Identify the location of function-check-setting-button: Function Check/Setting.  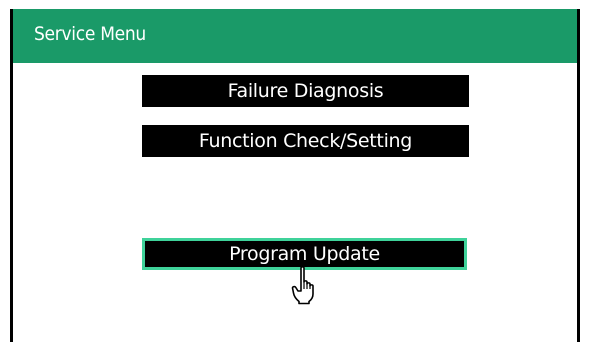
(305, 141).